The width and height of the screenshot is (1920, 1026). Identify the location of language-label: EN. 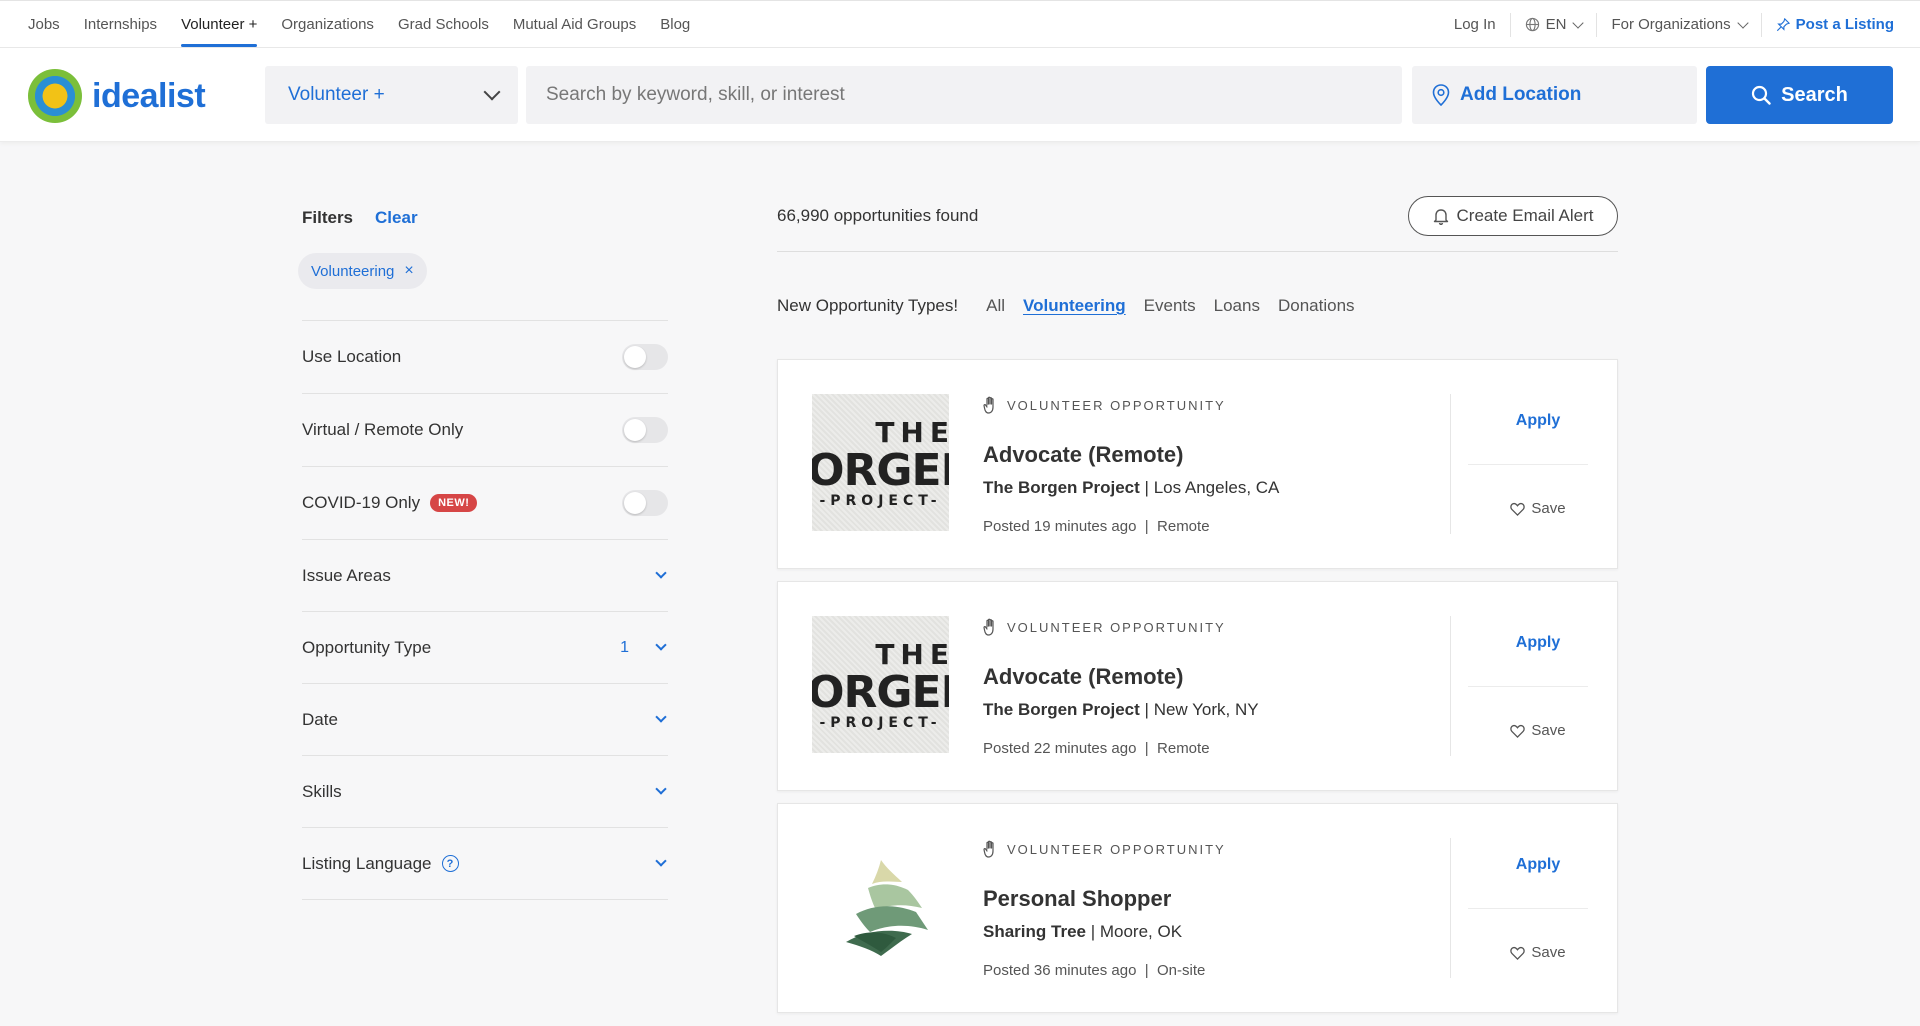
(1556, 24).